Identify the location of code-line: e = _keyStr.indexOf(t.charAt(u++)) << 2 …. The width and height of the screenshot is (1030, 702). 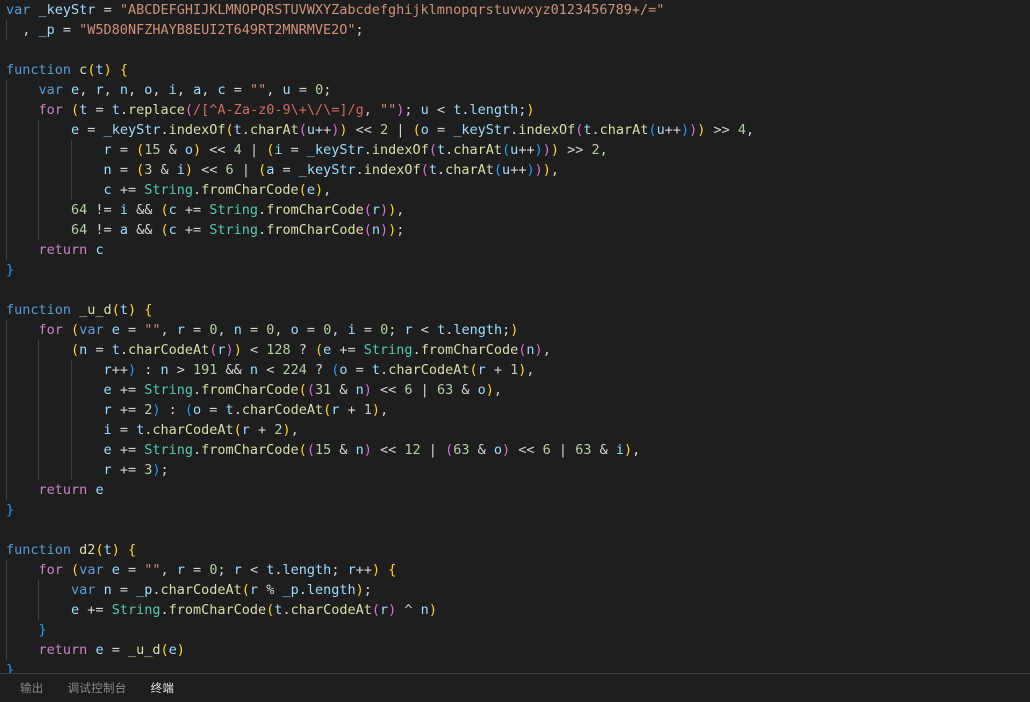
(515, 130).